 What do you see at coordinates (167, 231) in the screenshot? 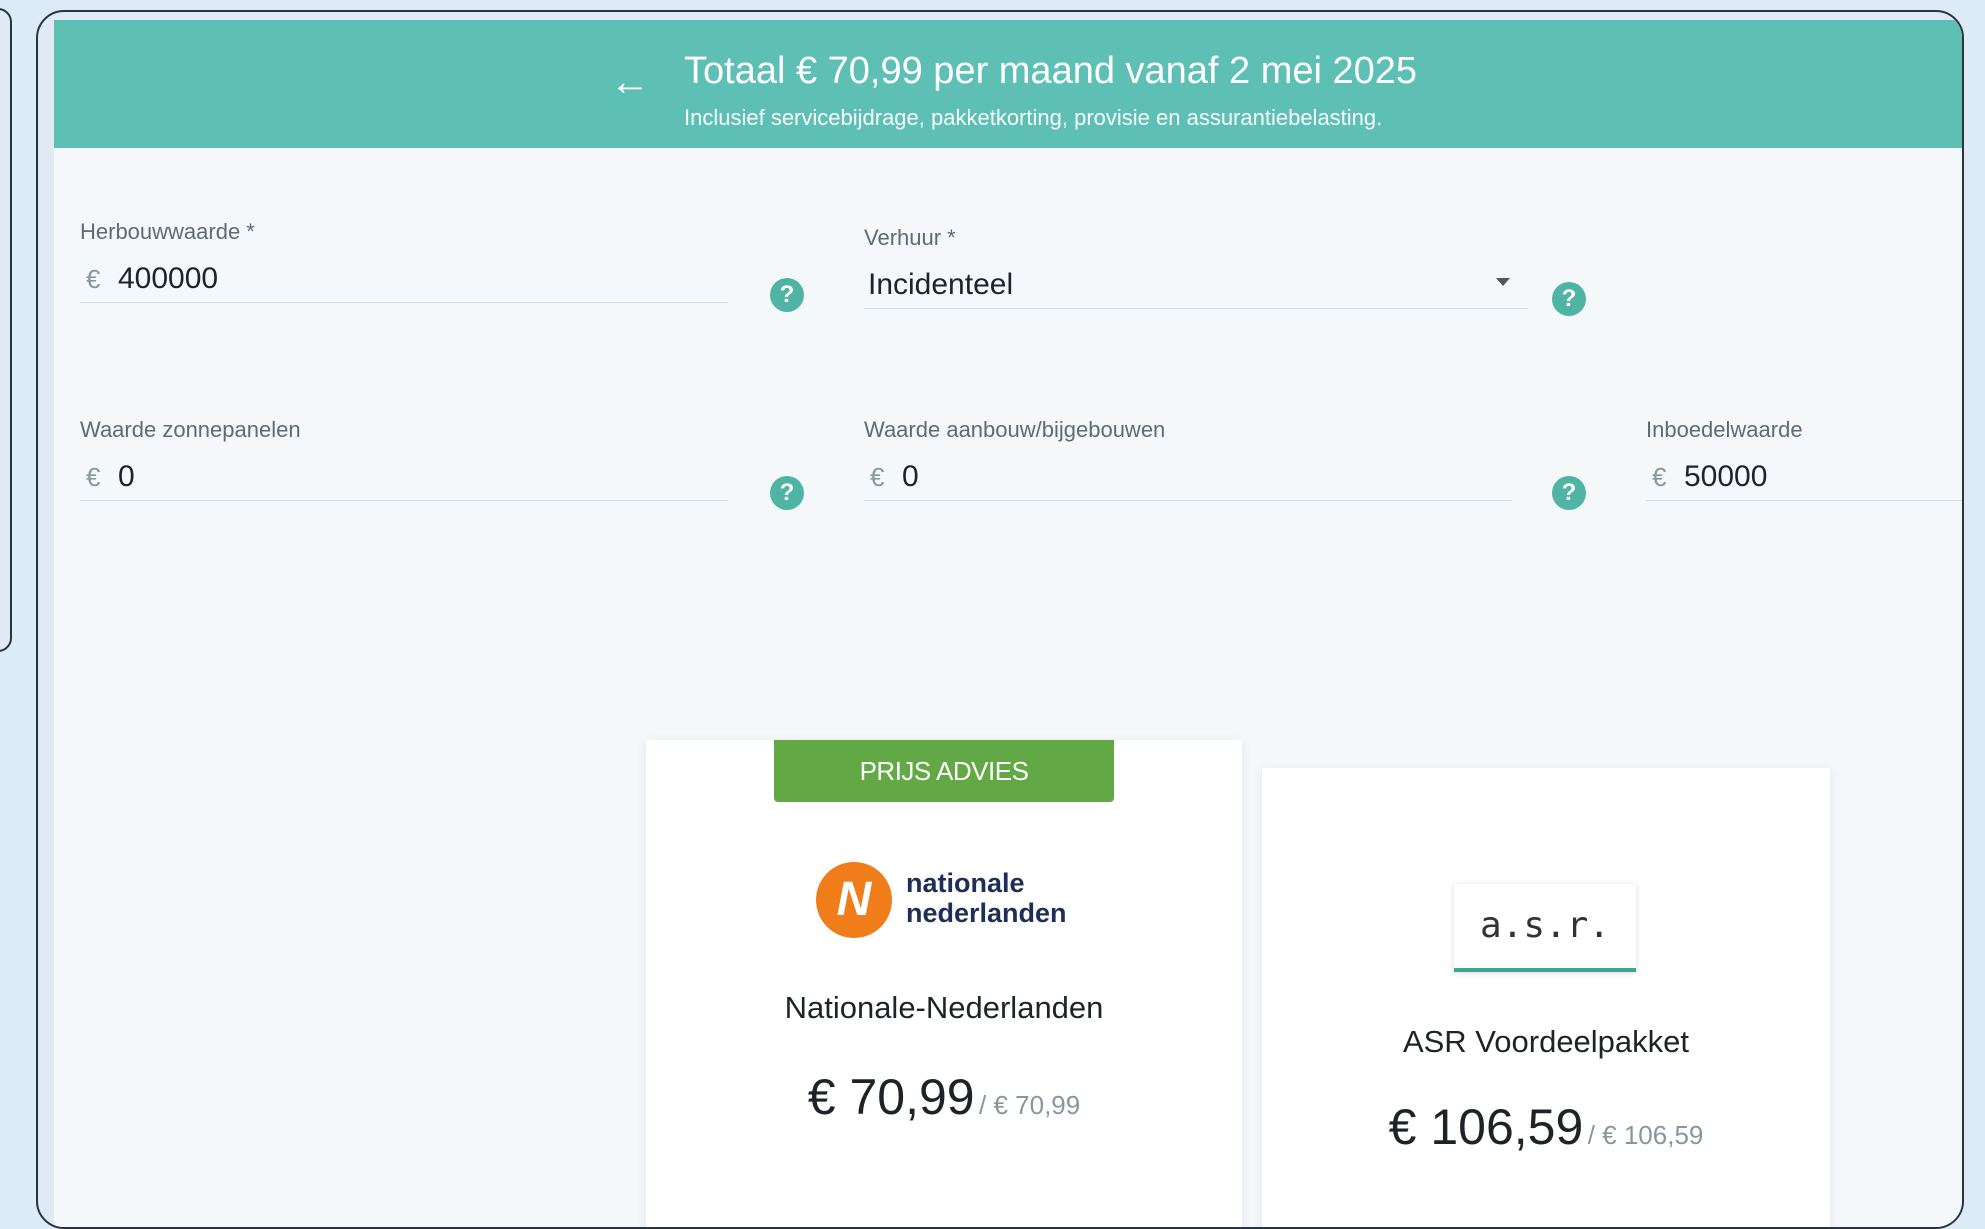
I see `herbouwwaarde-label: Herbouwwaarde *` at bounding box center [167, 231].